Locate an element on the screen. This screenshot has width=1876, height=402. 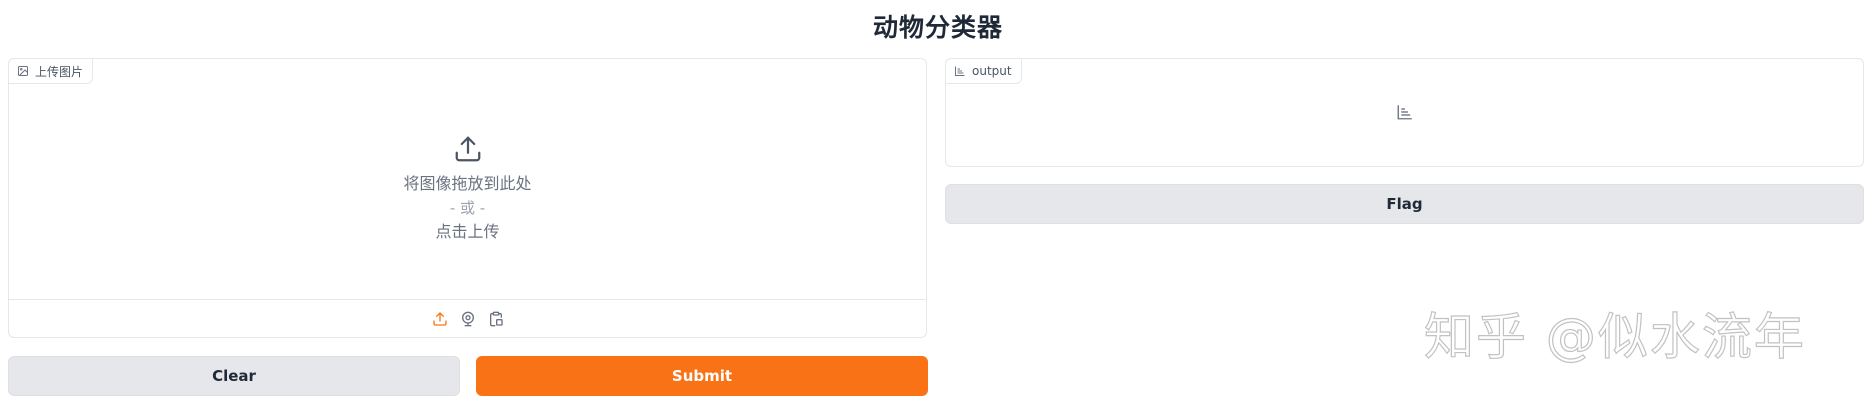
output-label: output is located at coordinates (983, 71).